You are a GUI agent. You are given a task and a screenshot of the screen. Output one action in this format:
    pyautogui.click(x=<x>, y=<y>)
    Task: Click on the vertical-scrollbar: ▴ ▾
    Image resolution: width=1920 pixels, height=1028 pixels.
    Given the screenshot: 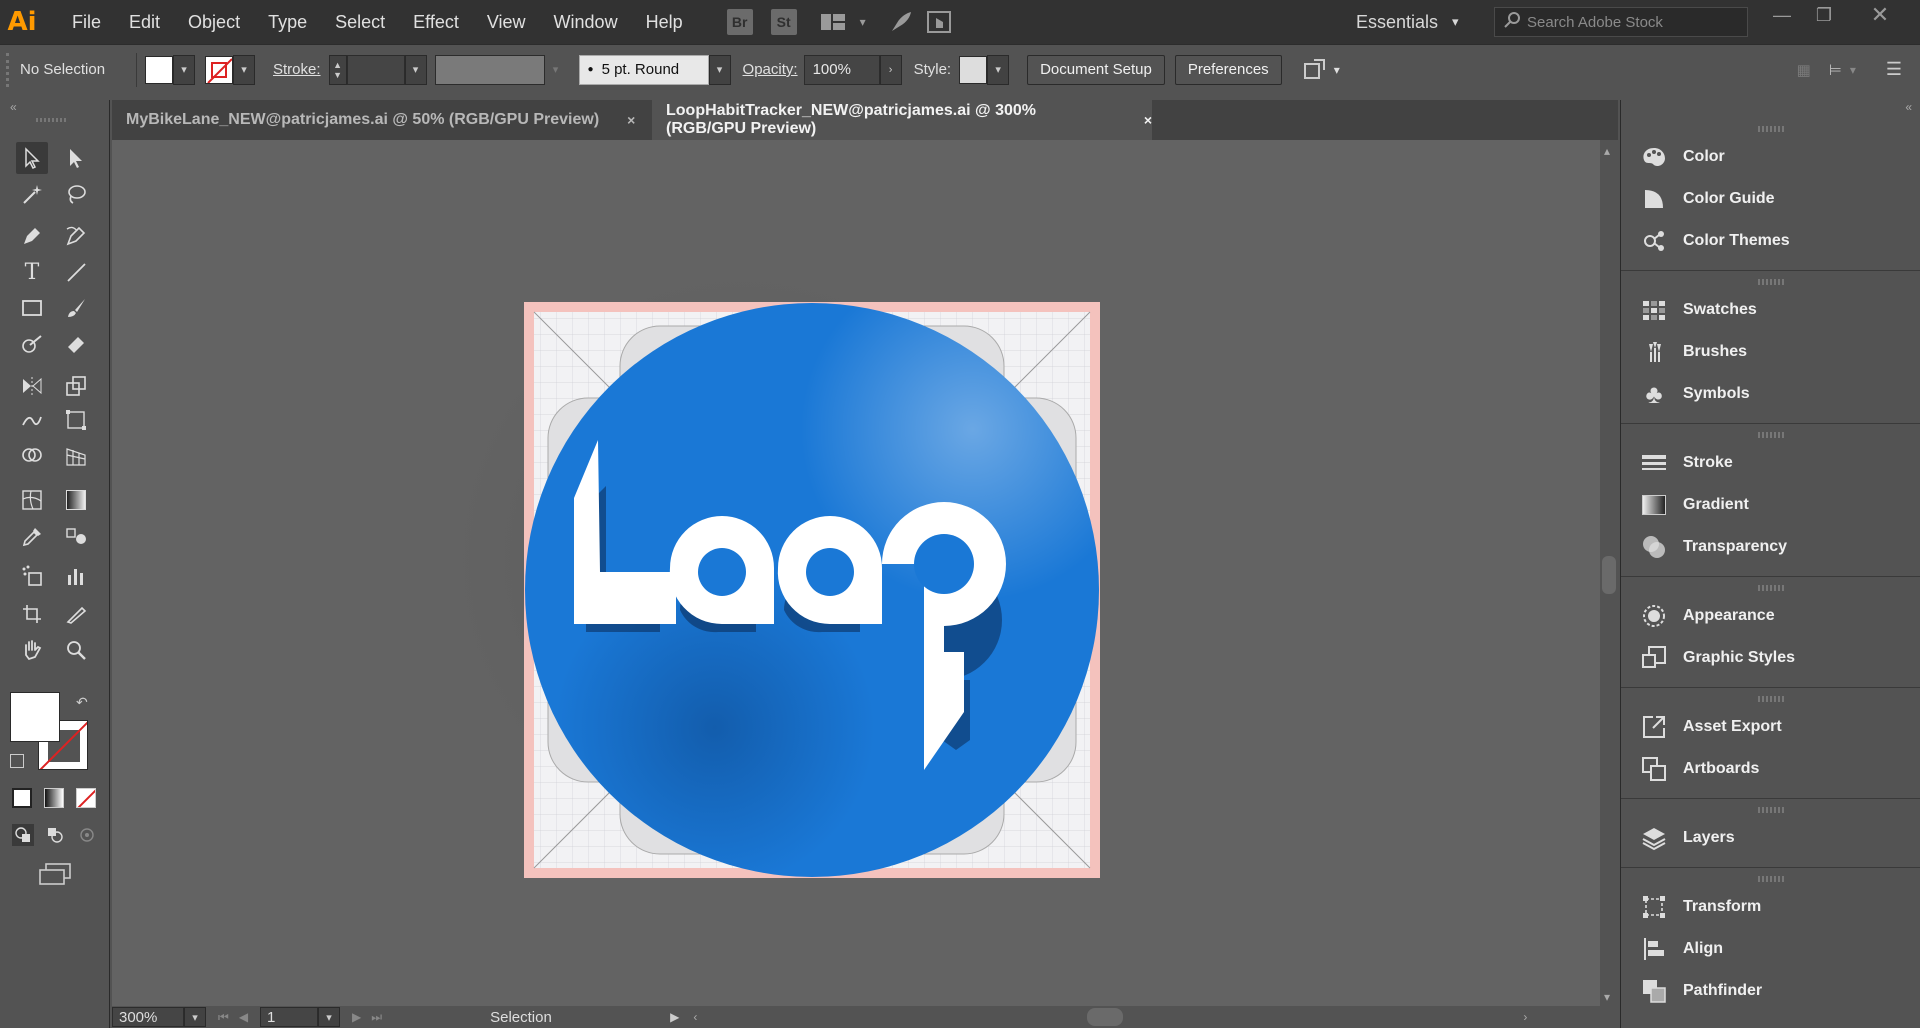 What is the action you would take?
    pyautogui.click(x=1609, y=575)
    